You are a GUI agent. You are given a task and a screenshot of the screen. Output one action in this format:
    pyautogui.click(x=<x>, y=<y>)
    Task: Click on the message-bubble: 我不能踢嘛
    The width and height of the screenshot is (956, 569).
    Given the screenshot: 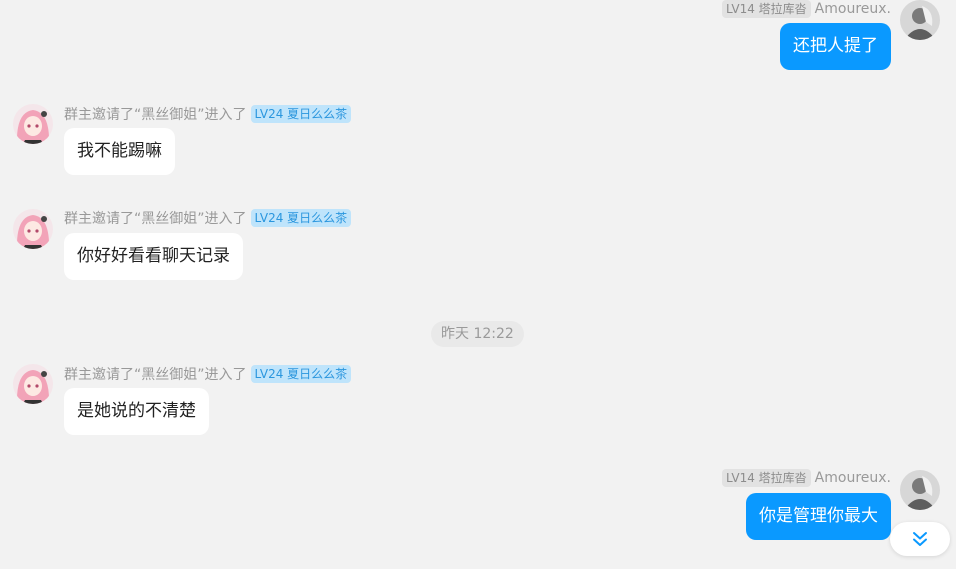 What is the action you would take?
    pyautogui.click(x=119, y=151)
    